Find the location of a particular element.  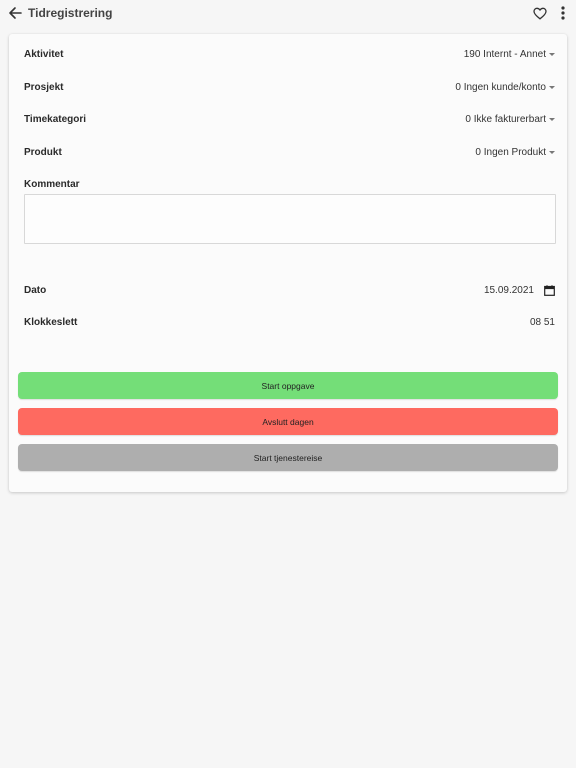

time-value: 08 51 is located at coordinates (542, 322).